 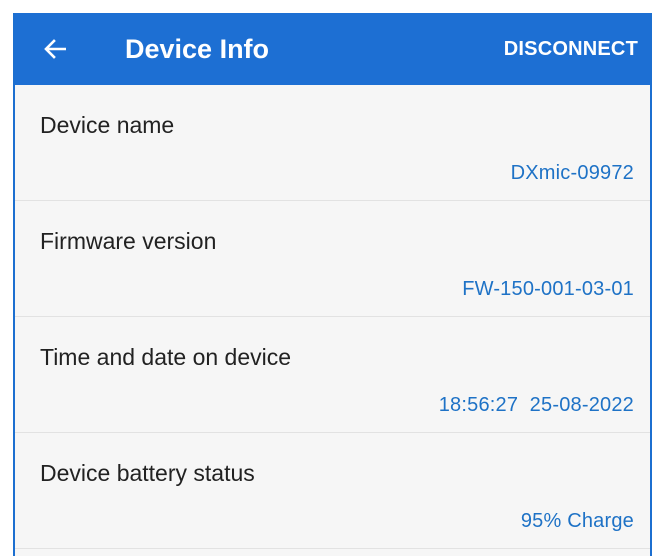 I want to click on back-button, so click(x=55, y=49).